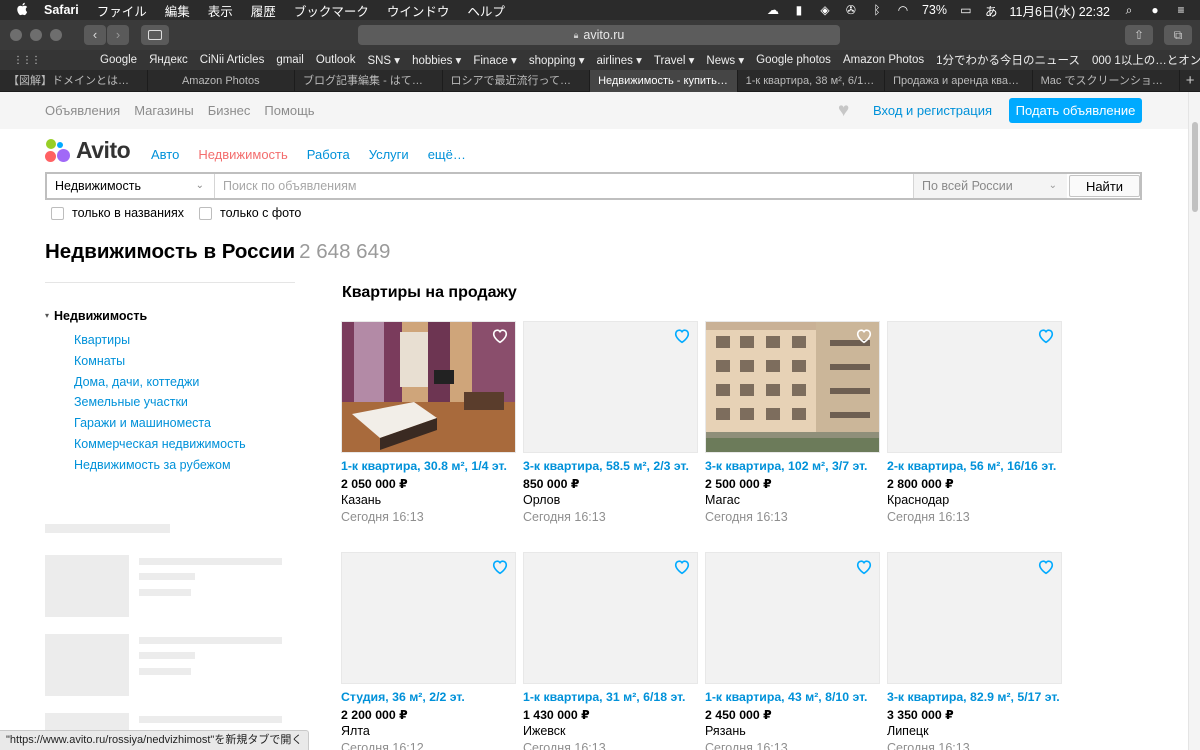  Describe the element at coordinates (877, 10) in the screenshot. I see `bluetooth-icon: ᛒ` at that location.